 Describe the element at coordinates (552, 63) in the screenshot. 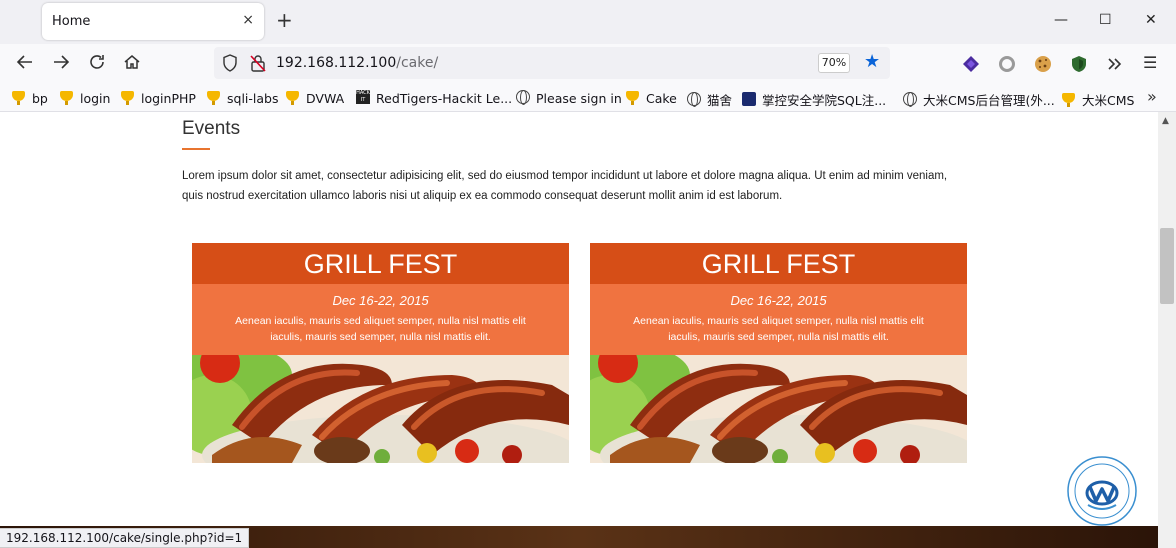

I see `address-bar: 192.168.112.100/cake/ 70% ★` at that location.